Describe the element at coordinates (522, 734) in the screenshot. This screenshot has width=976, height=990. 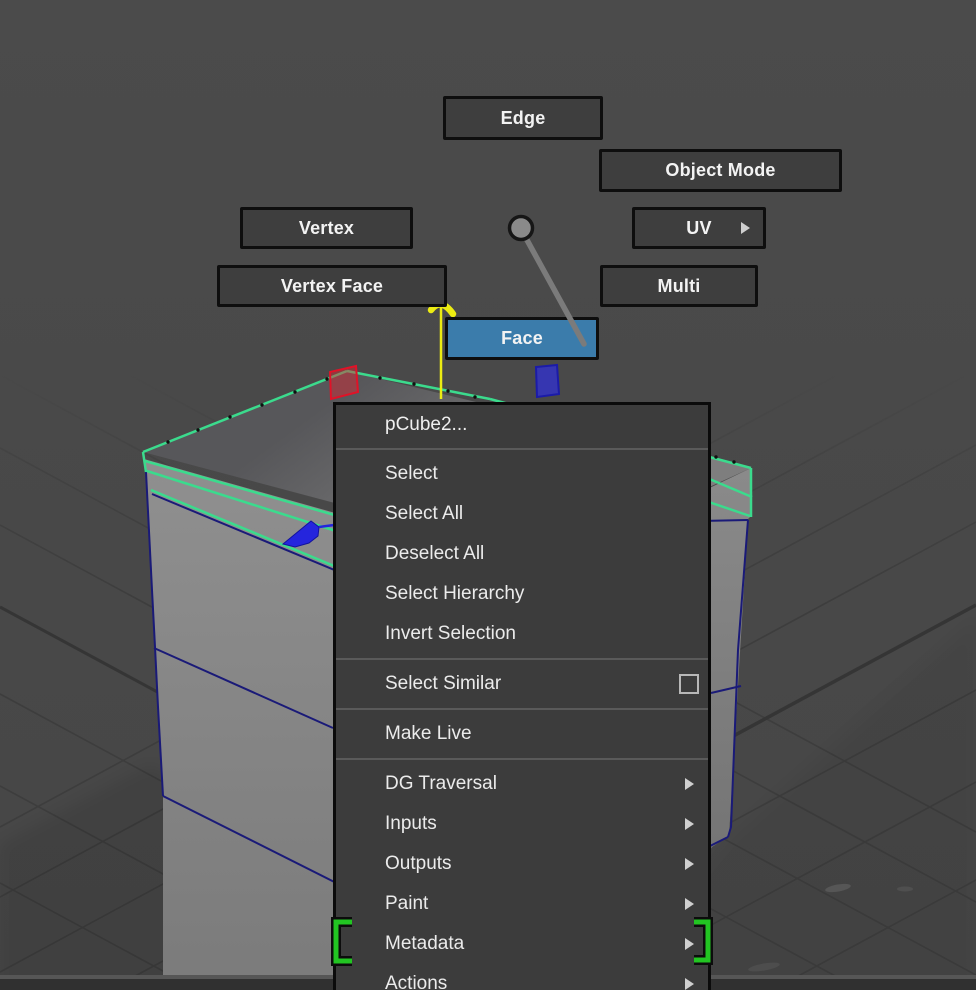
I see `menu-item-make-live: Make Live` at that location.